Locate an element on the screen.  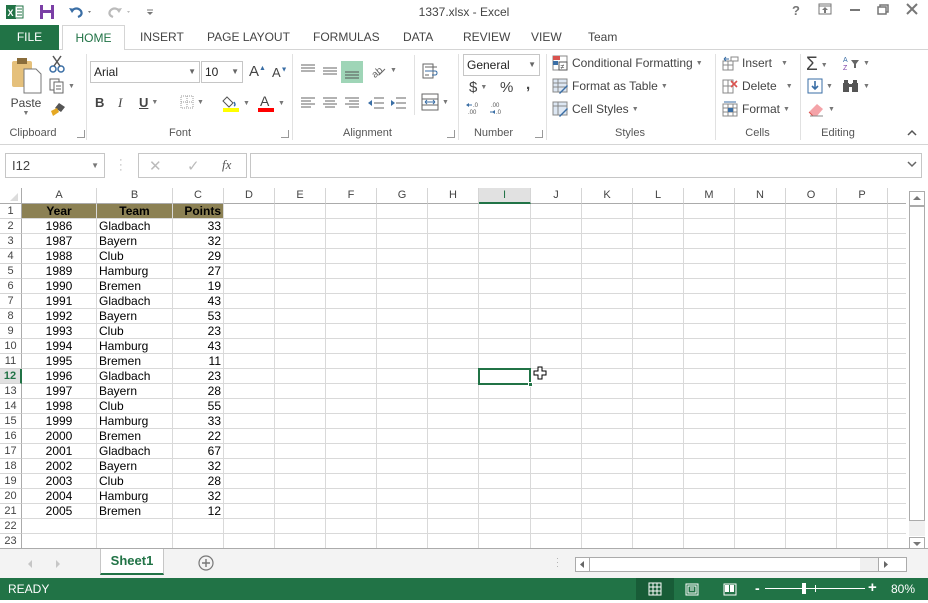
cell-i13 is located at coordinates (505, 391).